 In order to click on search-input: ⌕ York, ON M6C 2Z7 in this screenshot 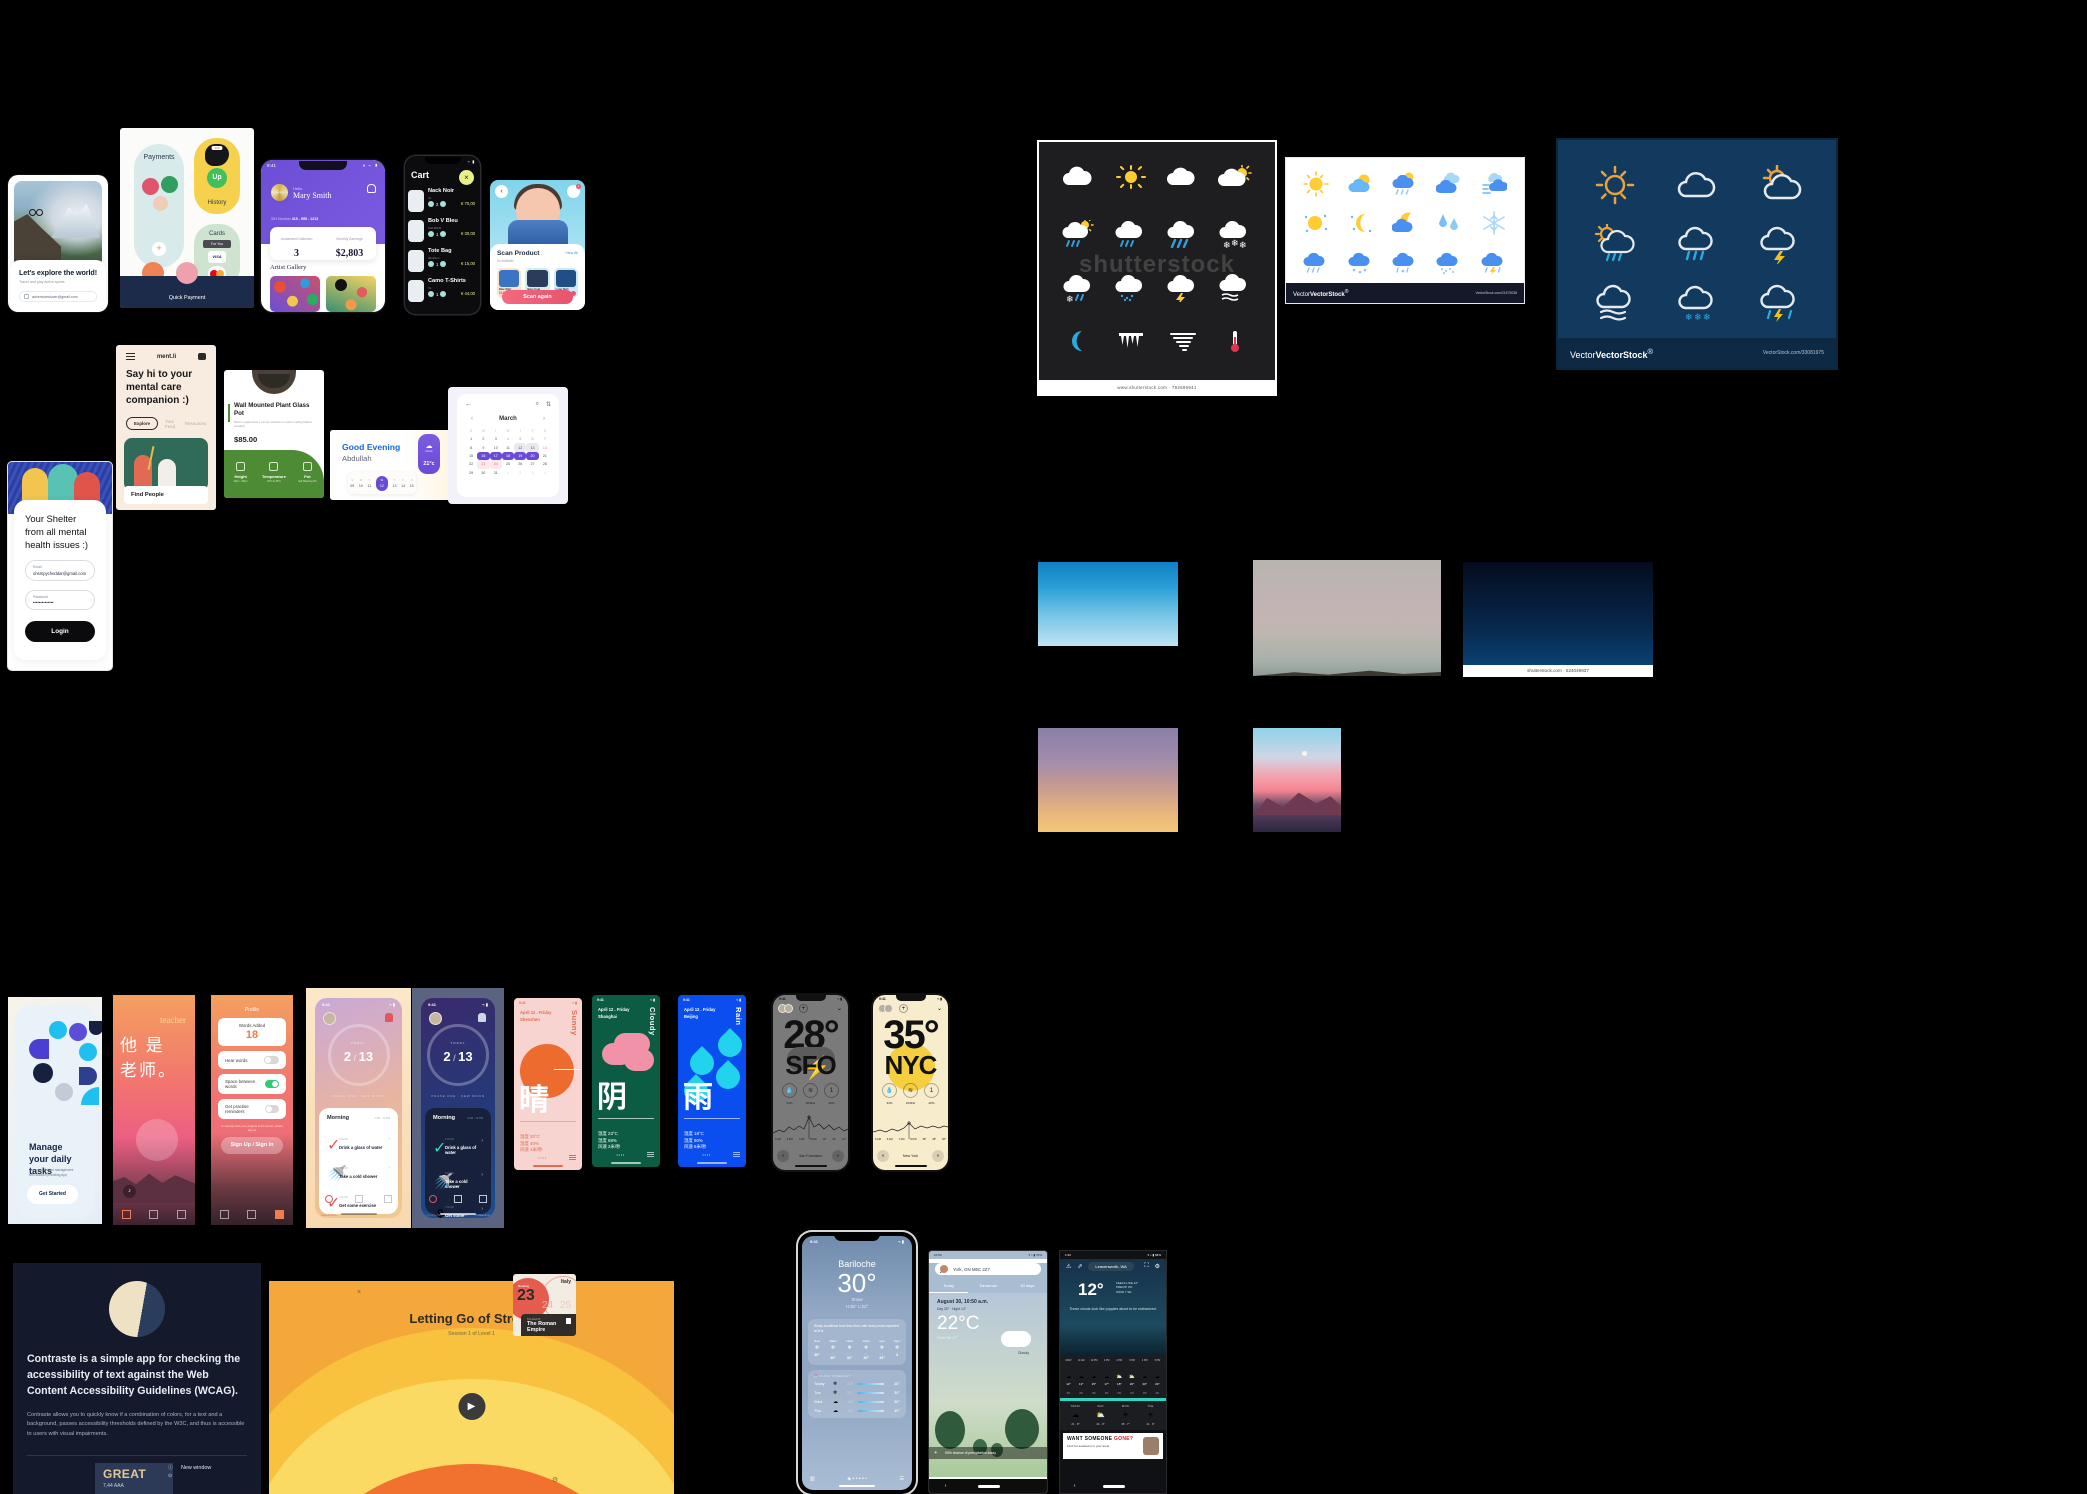, I will do `click(988, 1268)`.